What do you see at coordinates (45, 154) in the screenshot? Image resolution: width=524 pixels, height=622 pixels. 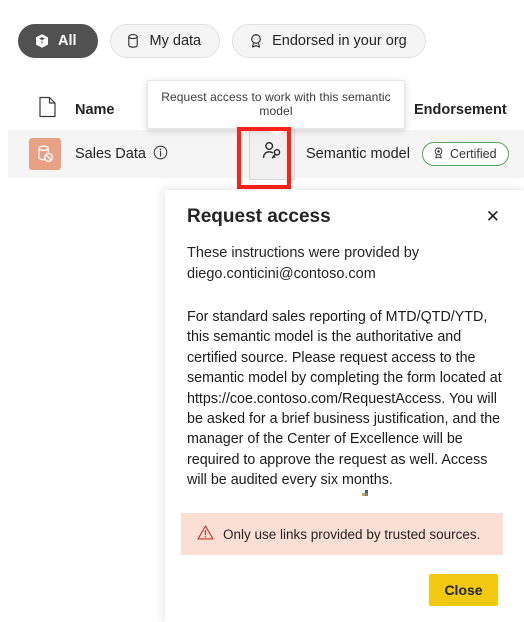 I see `database-blocked-icon` at bounding box center [45, 154].